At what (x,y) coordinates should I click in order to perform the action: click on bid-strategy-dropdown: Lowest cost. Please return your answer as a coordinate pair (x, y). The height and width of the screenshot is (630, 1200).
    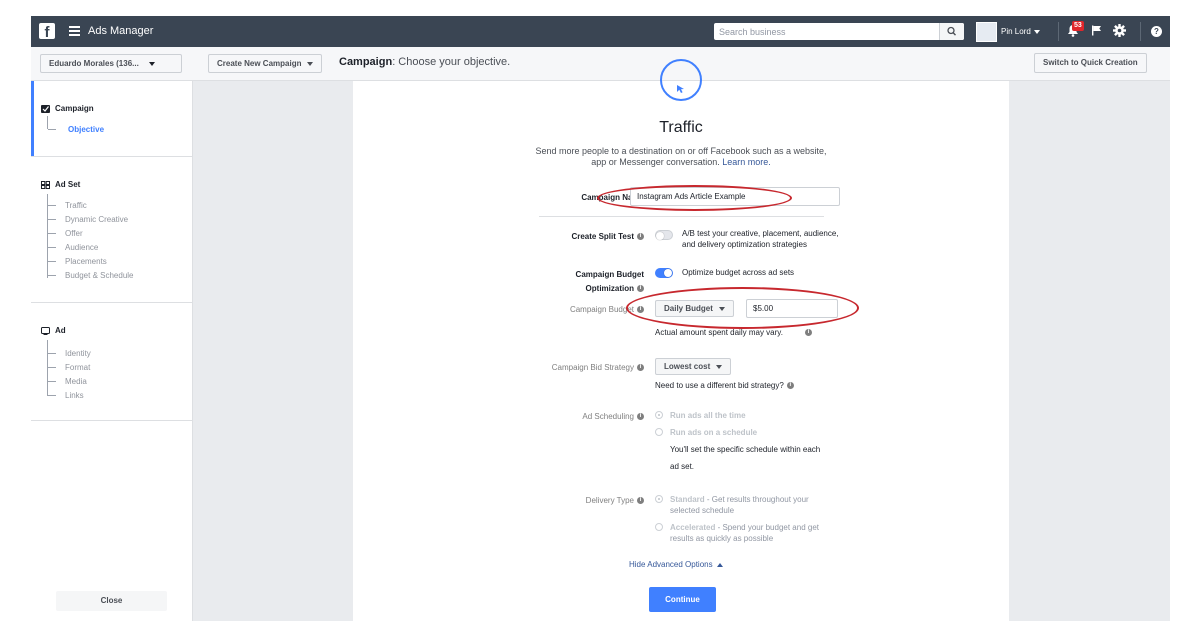
    Looking at the image, I should click on (693, 366).